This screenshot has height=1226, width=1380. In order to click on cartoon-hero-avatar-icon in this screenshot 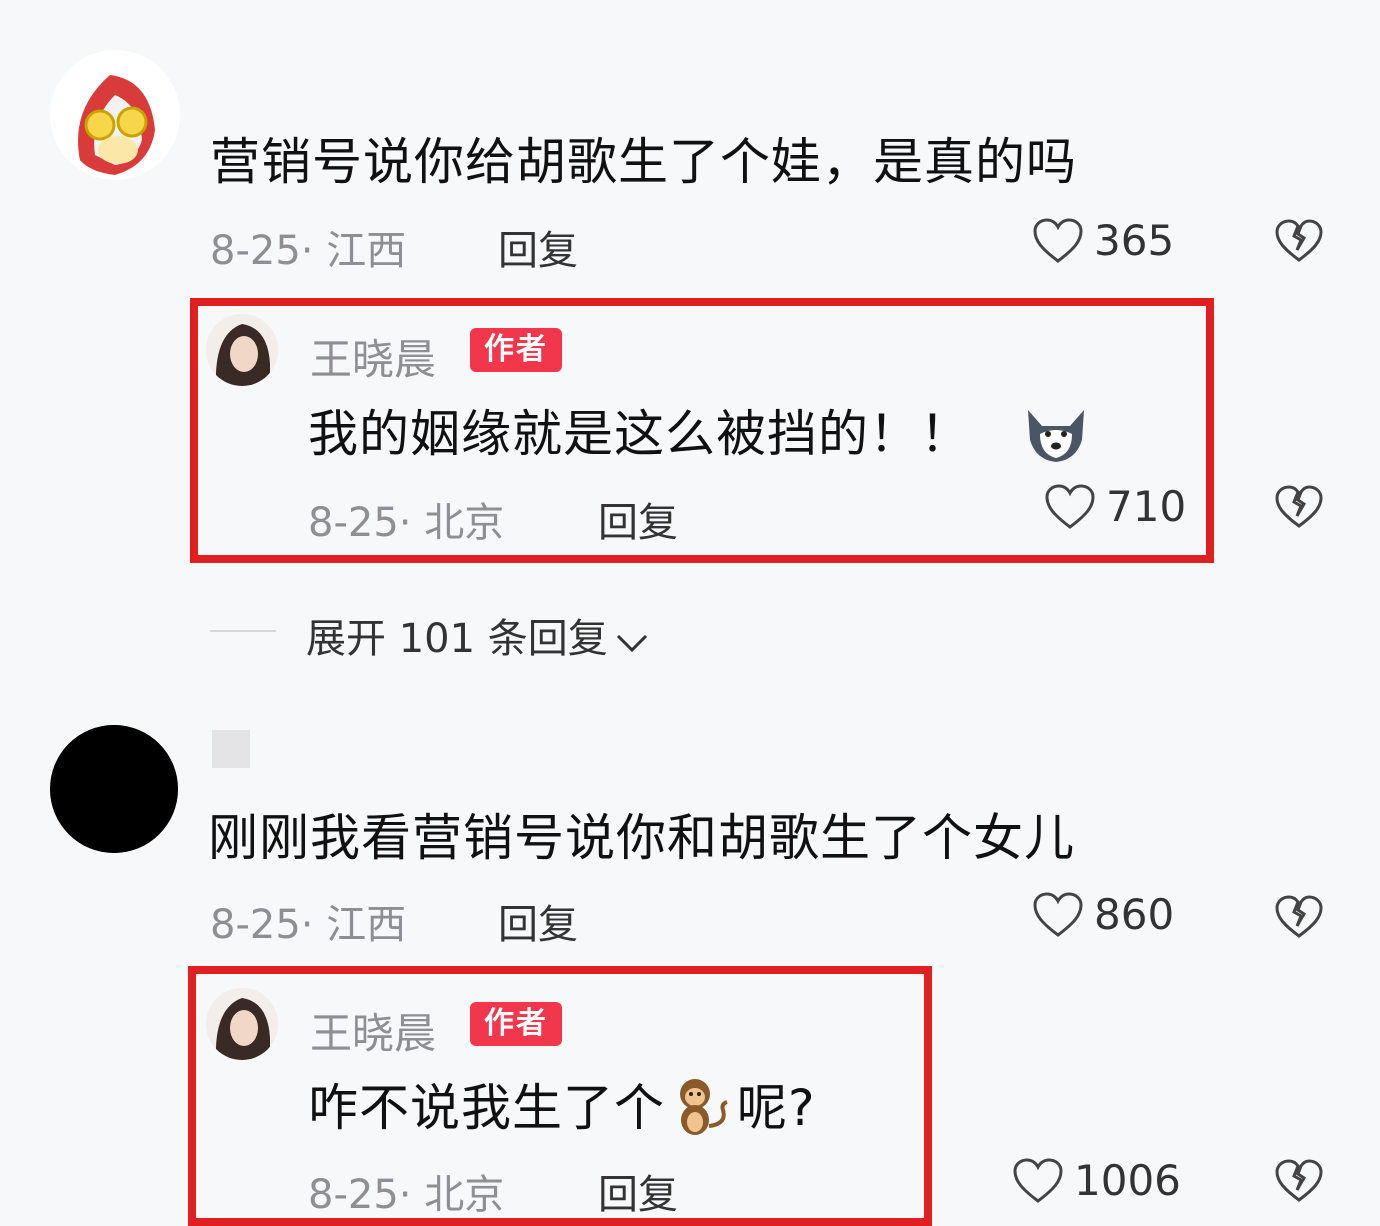, I will do `click(115, 115)`.